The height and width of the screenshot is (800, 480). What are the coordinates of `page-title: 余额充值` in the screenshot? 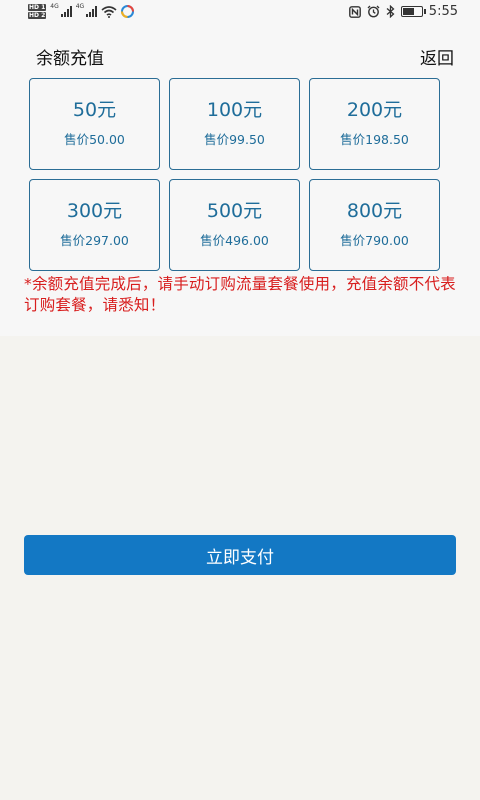 It's located at (70, 59).